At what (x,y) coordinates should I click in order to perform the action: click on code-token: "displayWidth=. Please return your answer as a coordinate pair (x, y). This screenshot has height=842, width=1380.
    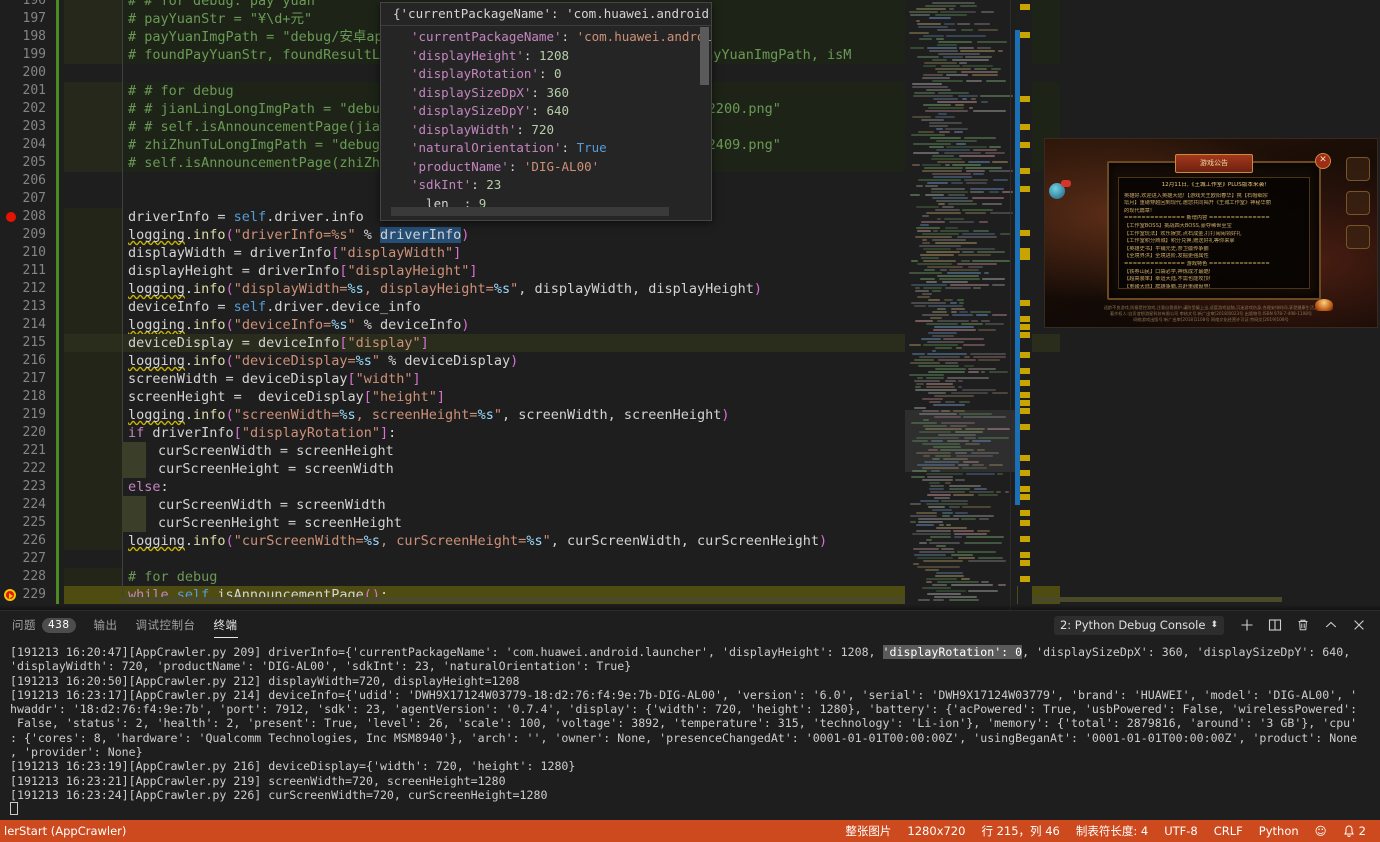
    Looking at the image, I should click on (290, 289).